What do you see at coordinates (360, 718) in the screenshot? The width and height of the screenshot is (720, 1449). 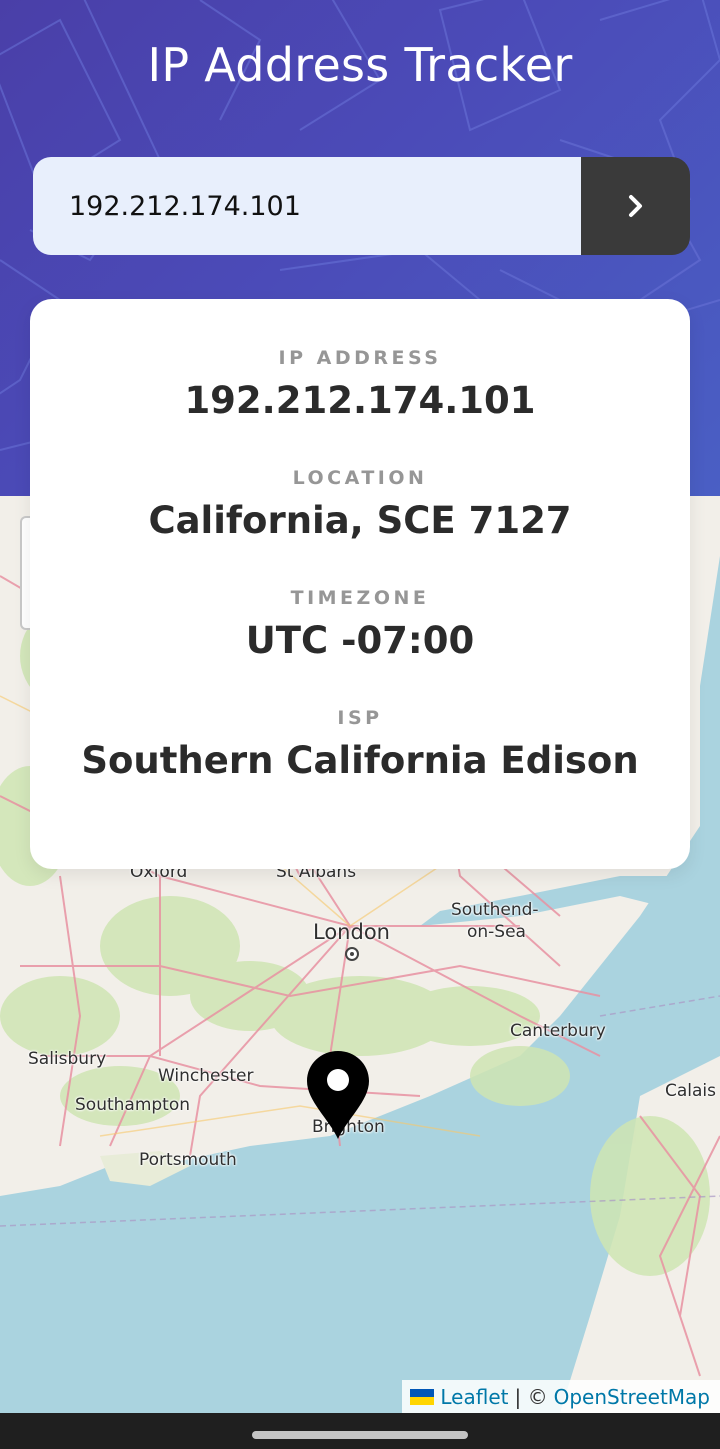 I see `isp-label: ISP` at bounding box center [360, 718].